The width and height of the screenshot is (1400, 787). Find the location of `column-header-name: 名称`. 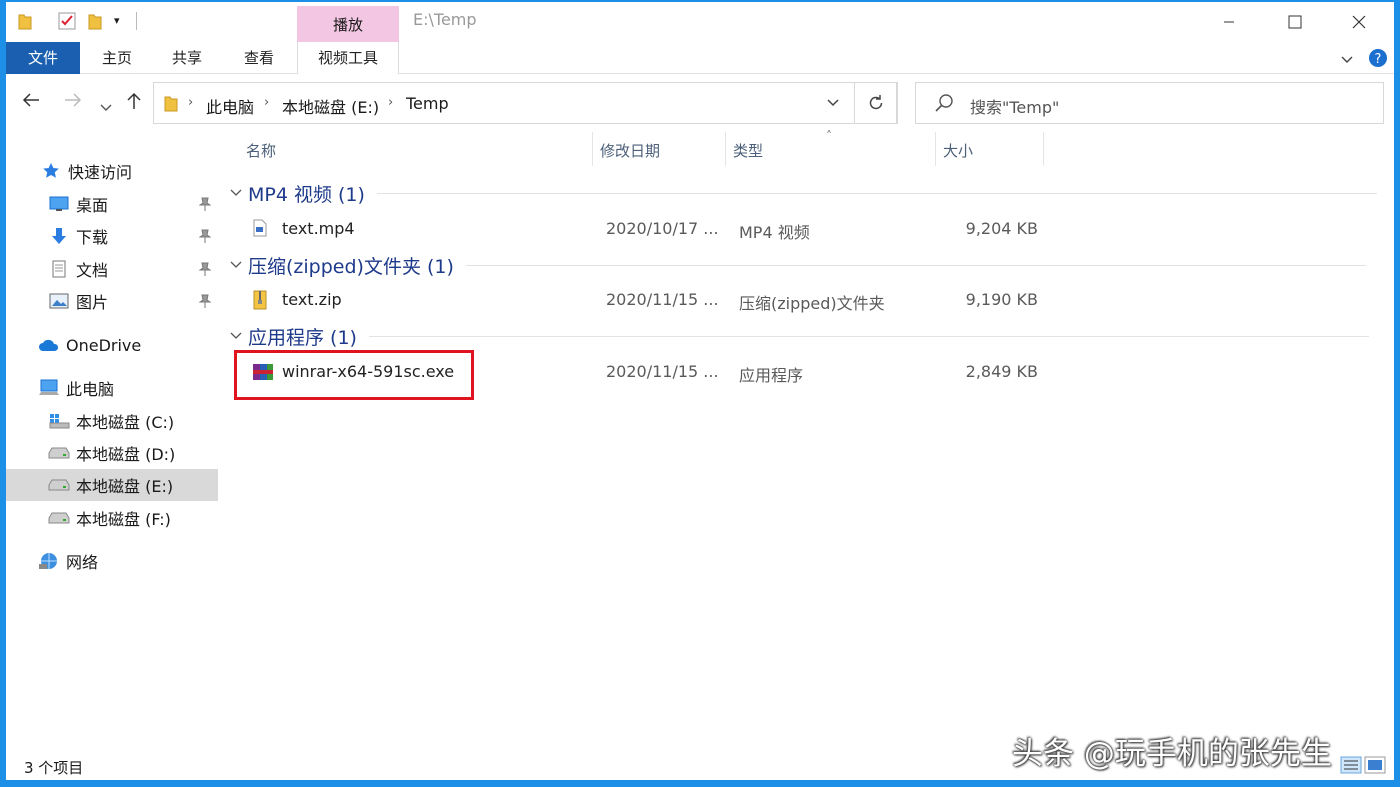

column-header-name: 名称 is located at coordinates (261, 150).